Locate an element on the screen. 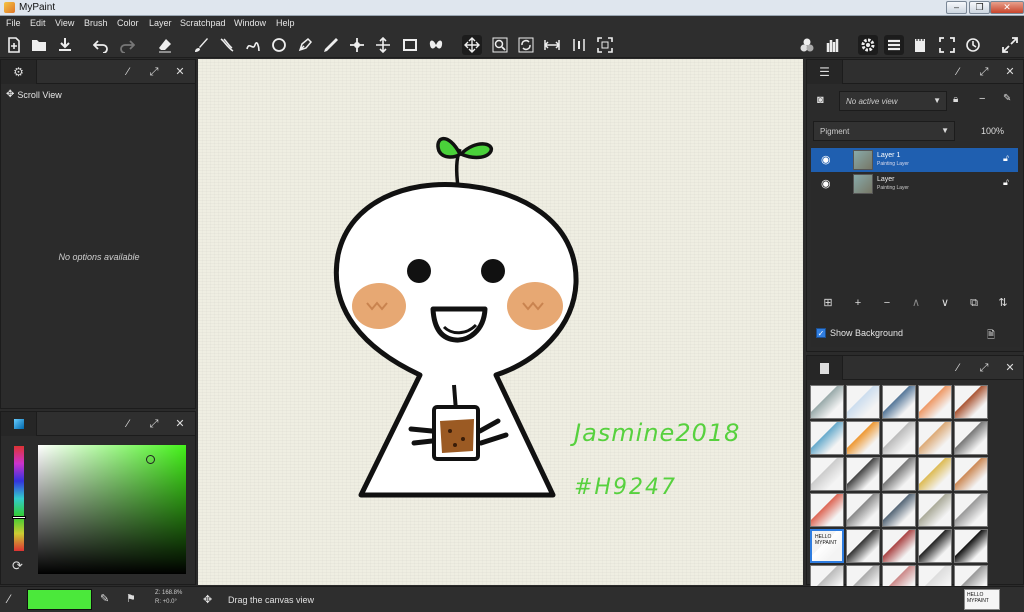 This screenshot has width=1024, height=612. view-selector: No active view ▼ is located at coordinates (893, 101).